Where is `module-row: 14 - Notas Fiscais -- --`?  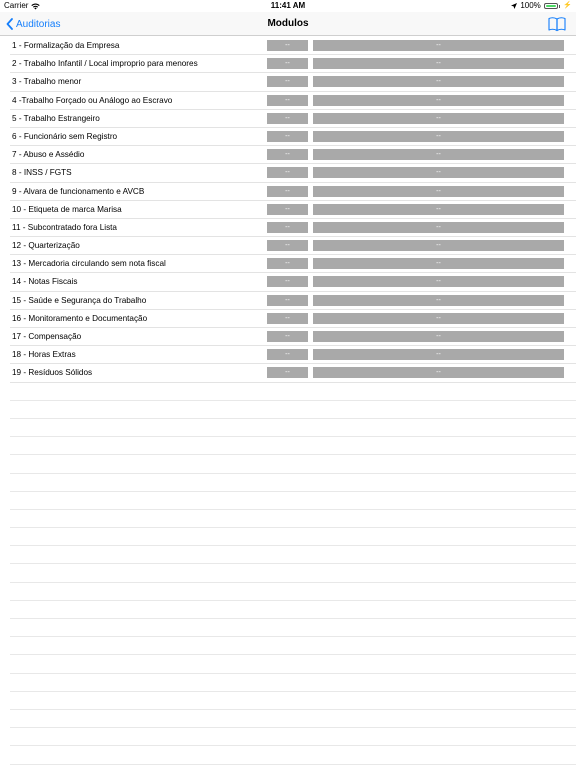 module-row: 14 - Notas Fiscais -- -- is located at coordinates (293, 282).